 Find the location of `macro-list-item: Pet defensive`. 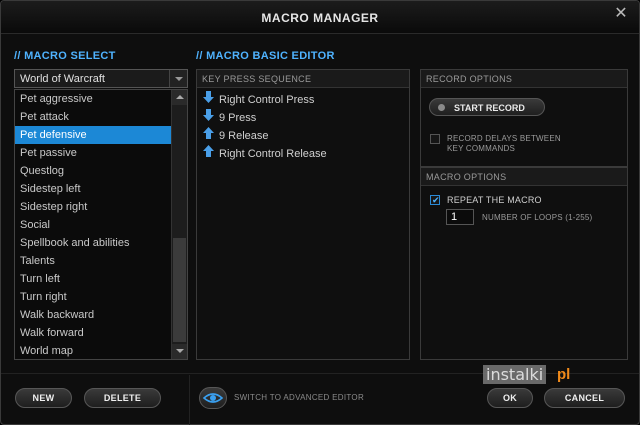

macro-list-item: Pet defensive is located at coordinates (93, 135).